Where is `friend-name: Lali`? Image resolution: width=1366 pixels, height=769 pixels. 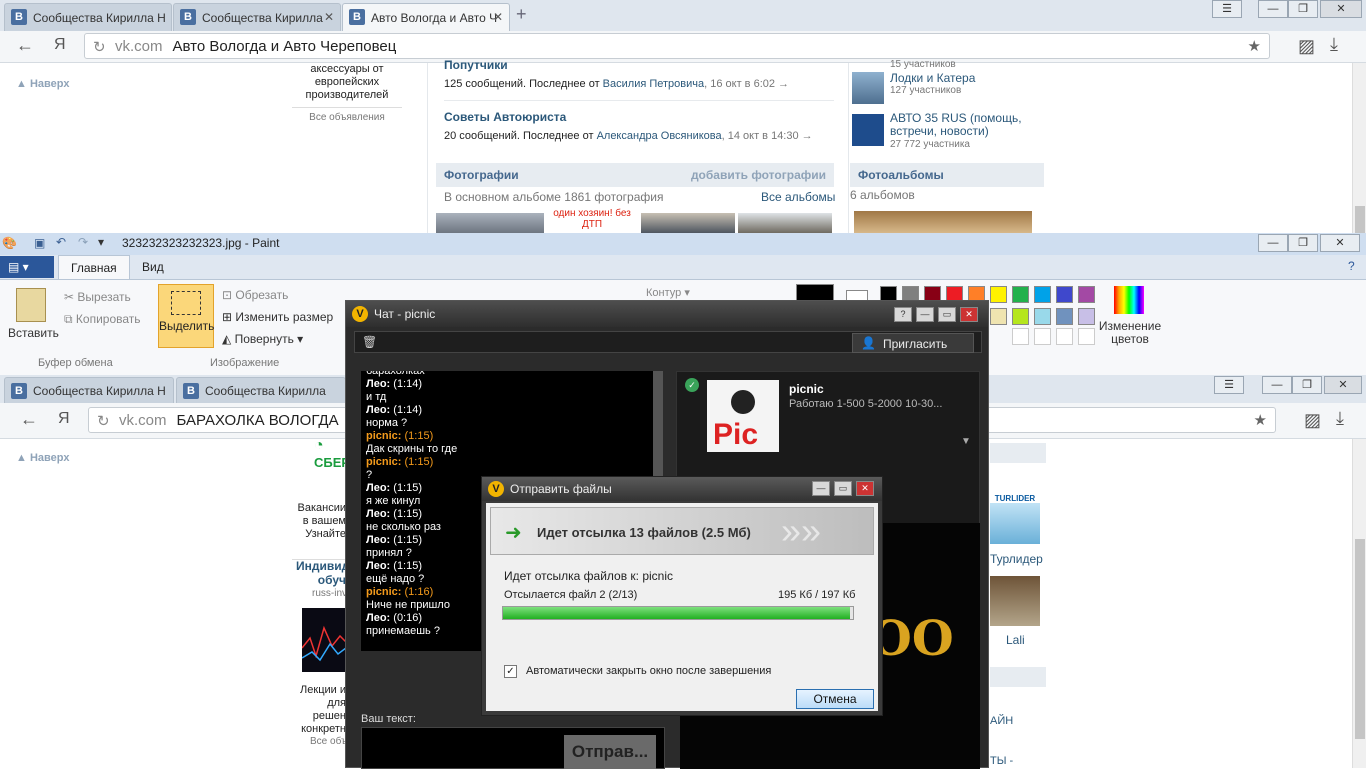 friend-name: Lali is located at coordinates (1015, 640).